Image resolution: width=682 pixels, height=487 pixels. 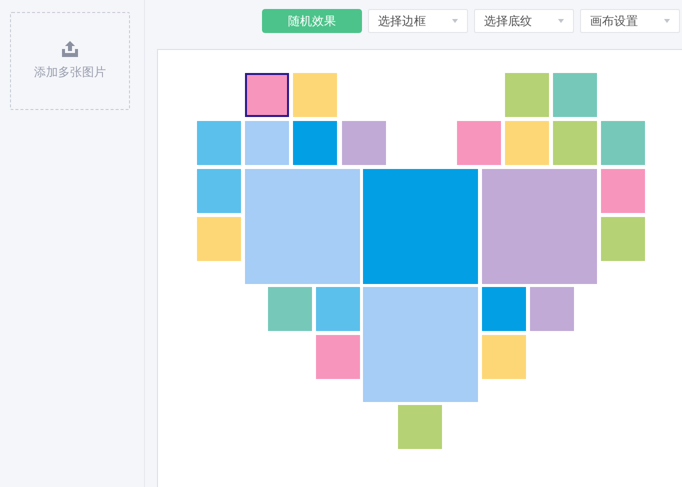 I want to click on dropdown: 选择底纹, so click(x=524, y=21).